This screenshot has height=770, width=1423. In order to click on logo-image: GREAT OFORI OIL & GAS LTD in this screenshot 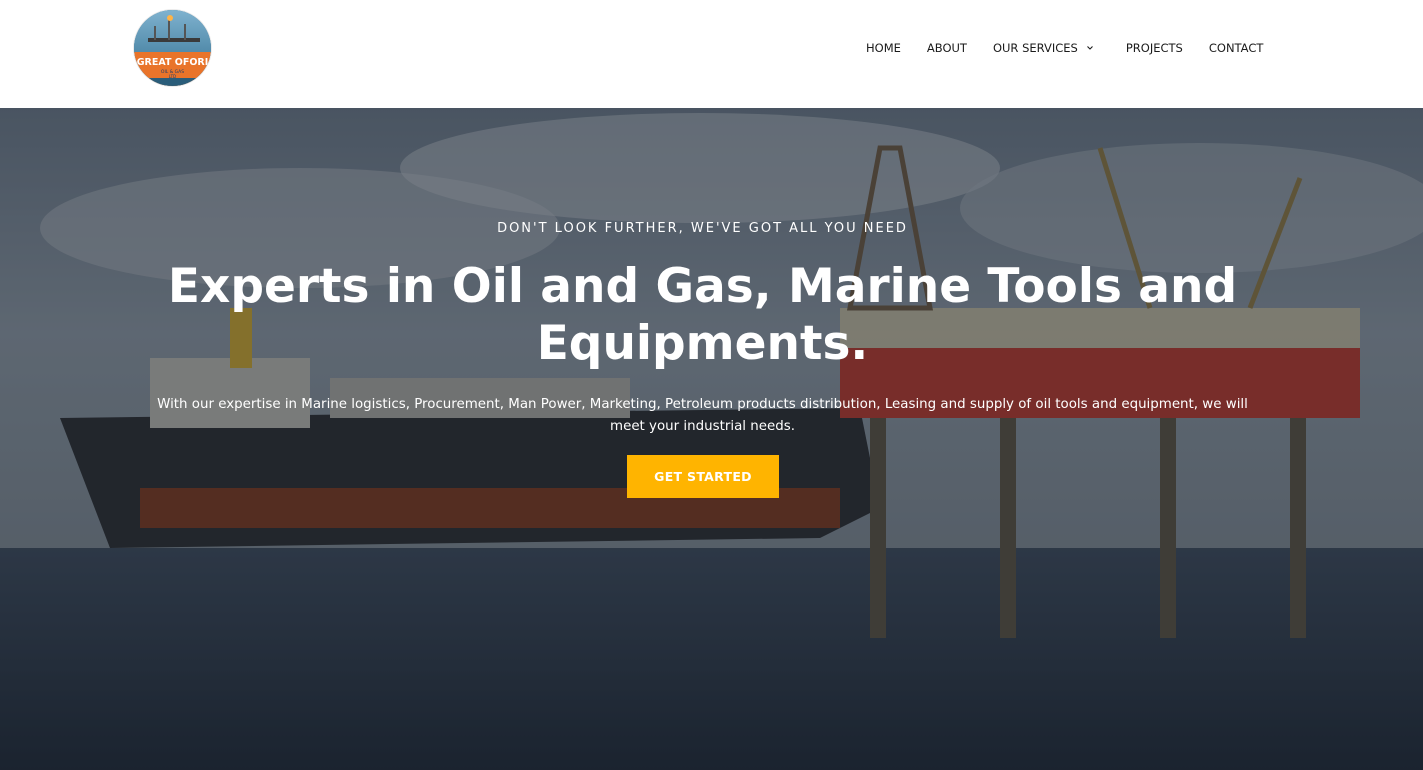, I will do `click(172, 48)`.